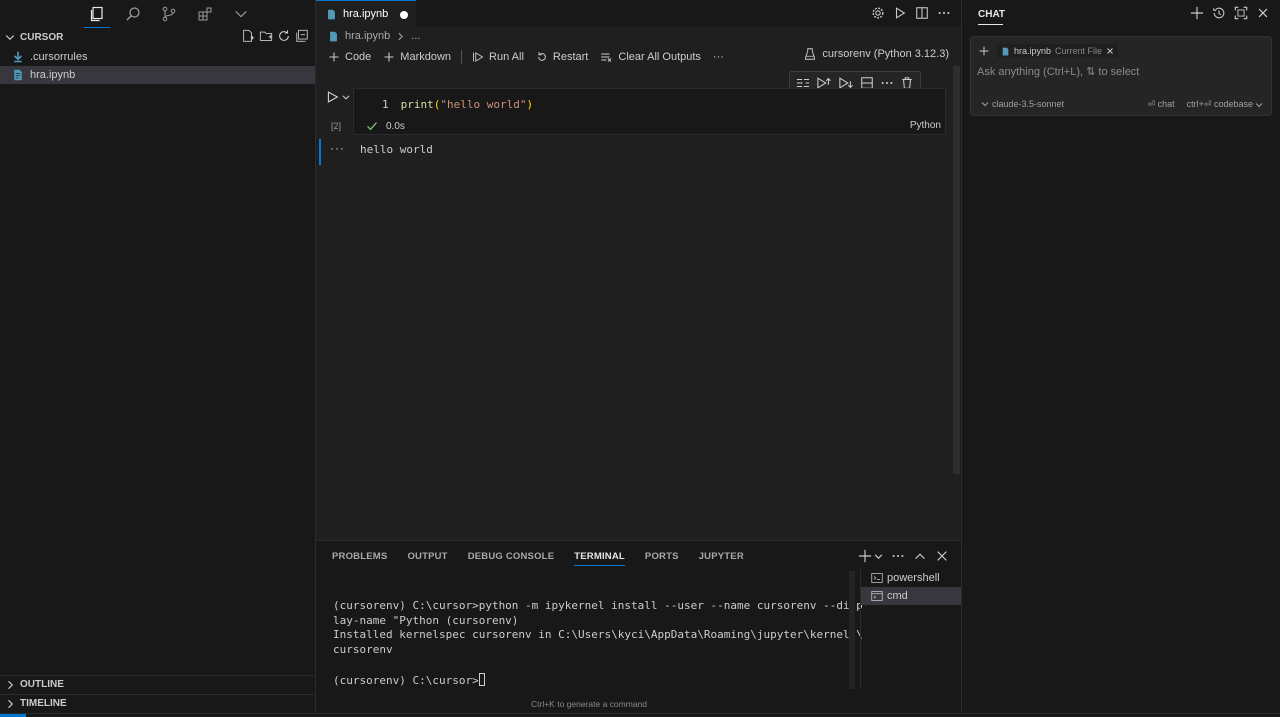 The width and height of the screenshot is (1280, 717). I want to click on tab-output: OUTPUT, so click(427, 556).